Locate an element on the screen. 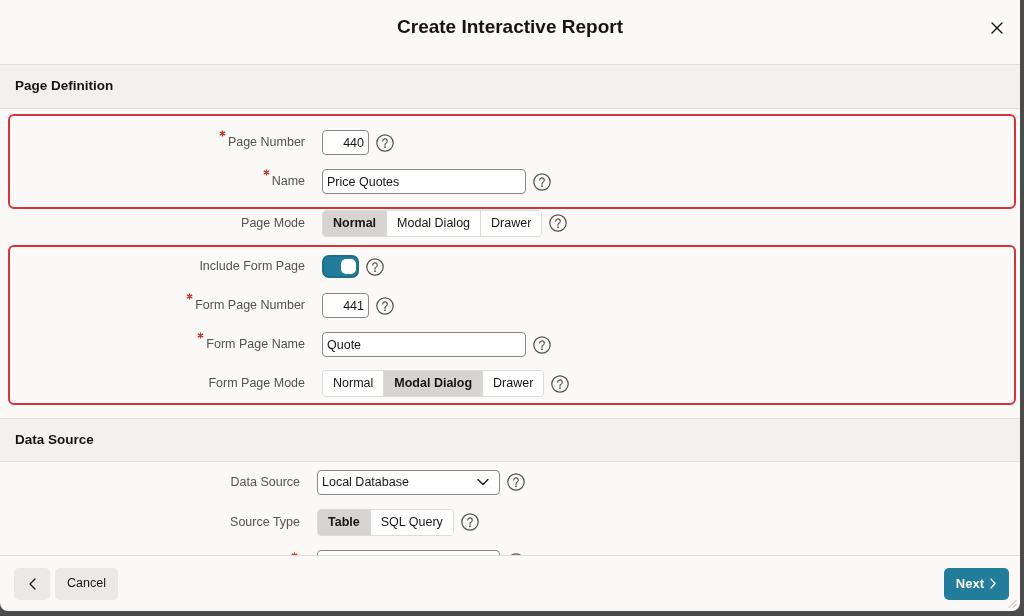  chevron-left-icon is located at coordinates (32, 583).